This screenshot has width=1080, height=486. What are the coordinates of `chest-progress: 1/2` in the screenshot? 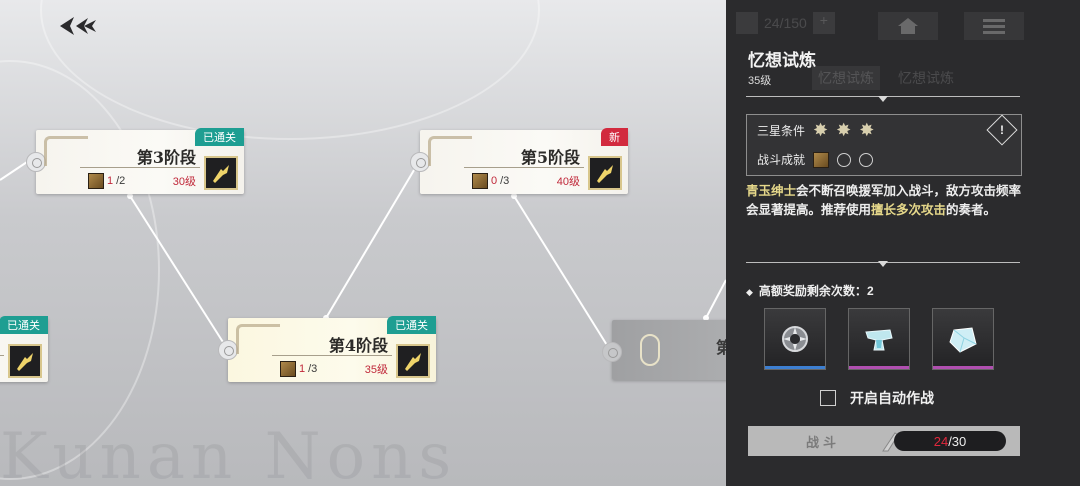 It's located at (106, 181).